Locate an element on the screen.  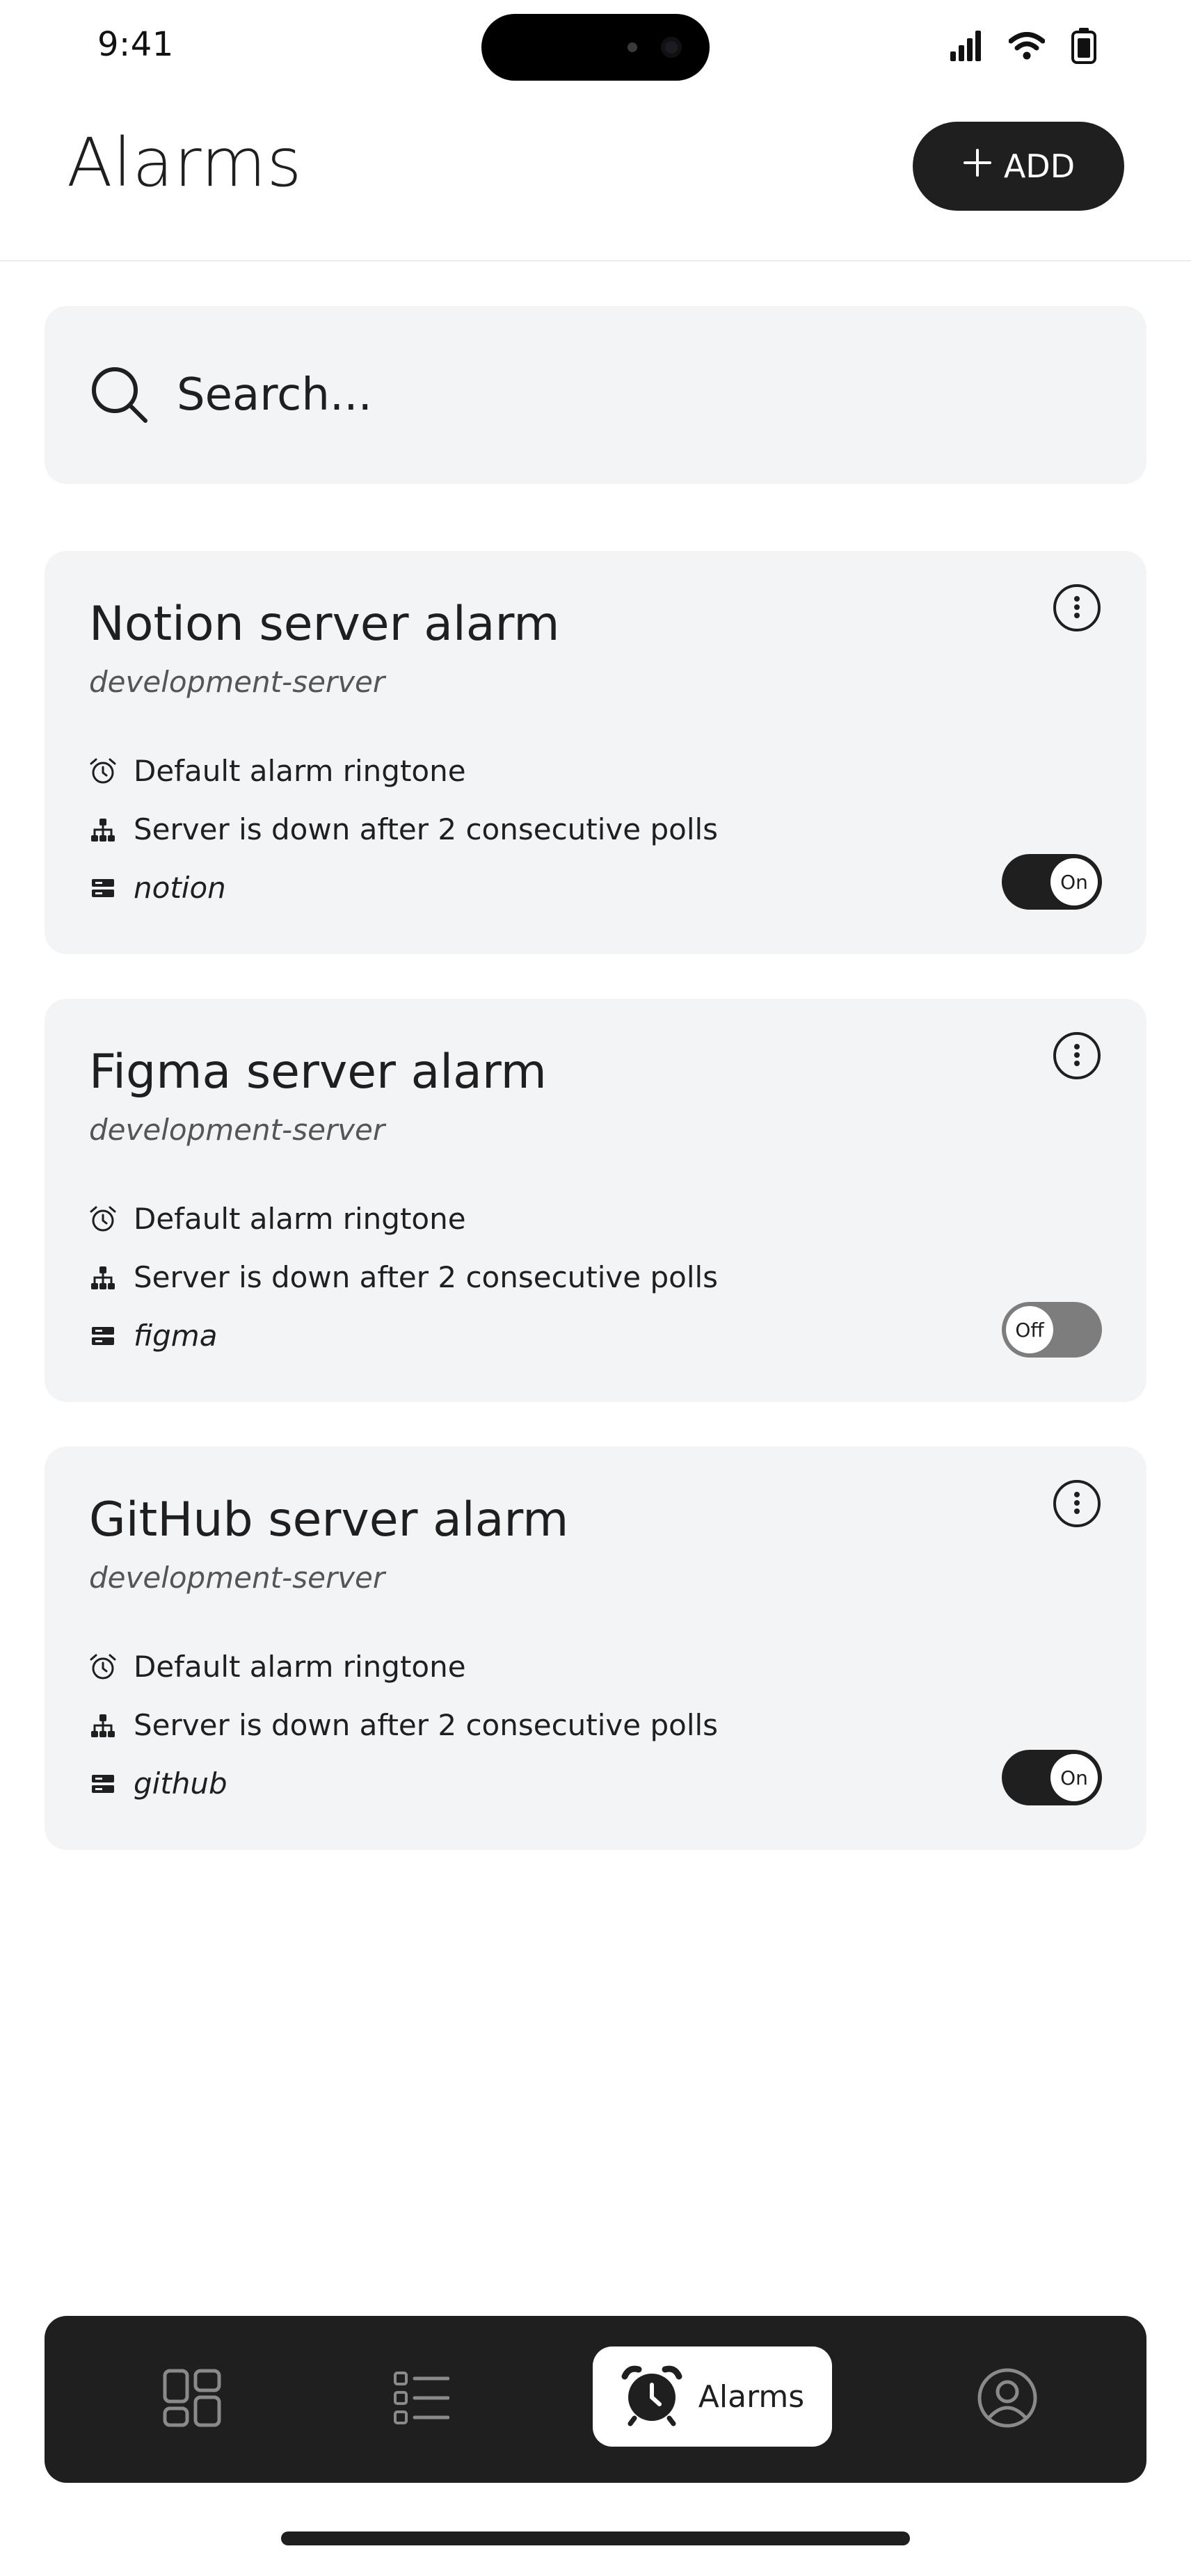
dashboard-icon is located at coordinates (192, 2399).